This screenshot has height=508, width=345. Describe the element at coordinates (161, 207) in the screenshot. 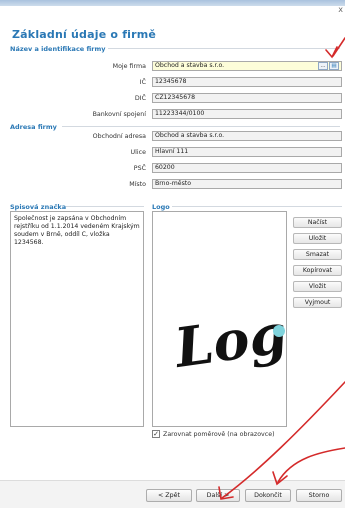

I see `logo-heading: Logo` at that location.